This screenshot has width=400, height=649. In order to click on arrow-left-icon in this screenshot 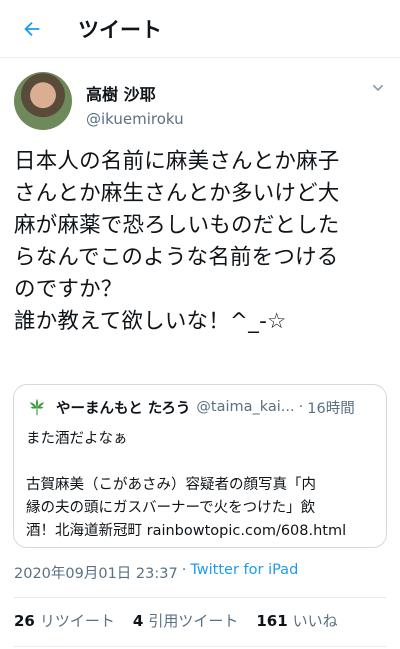, I will do `click(32, 28)`.